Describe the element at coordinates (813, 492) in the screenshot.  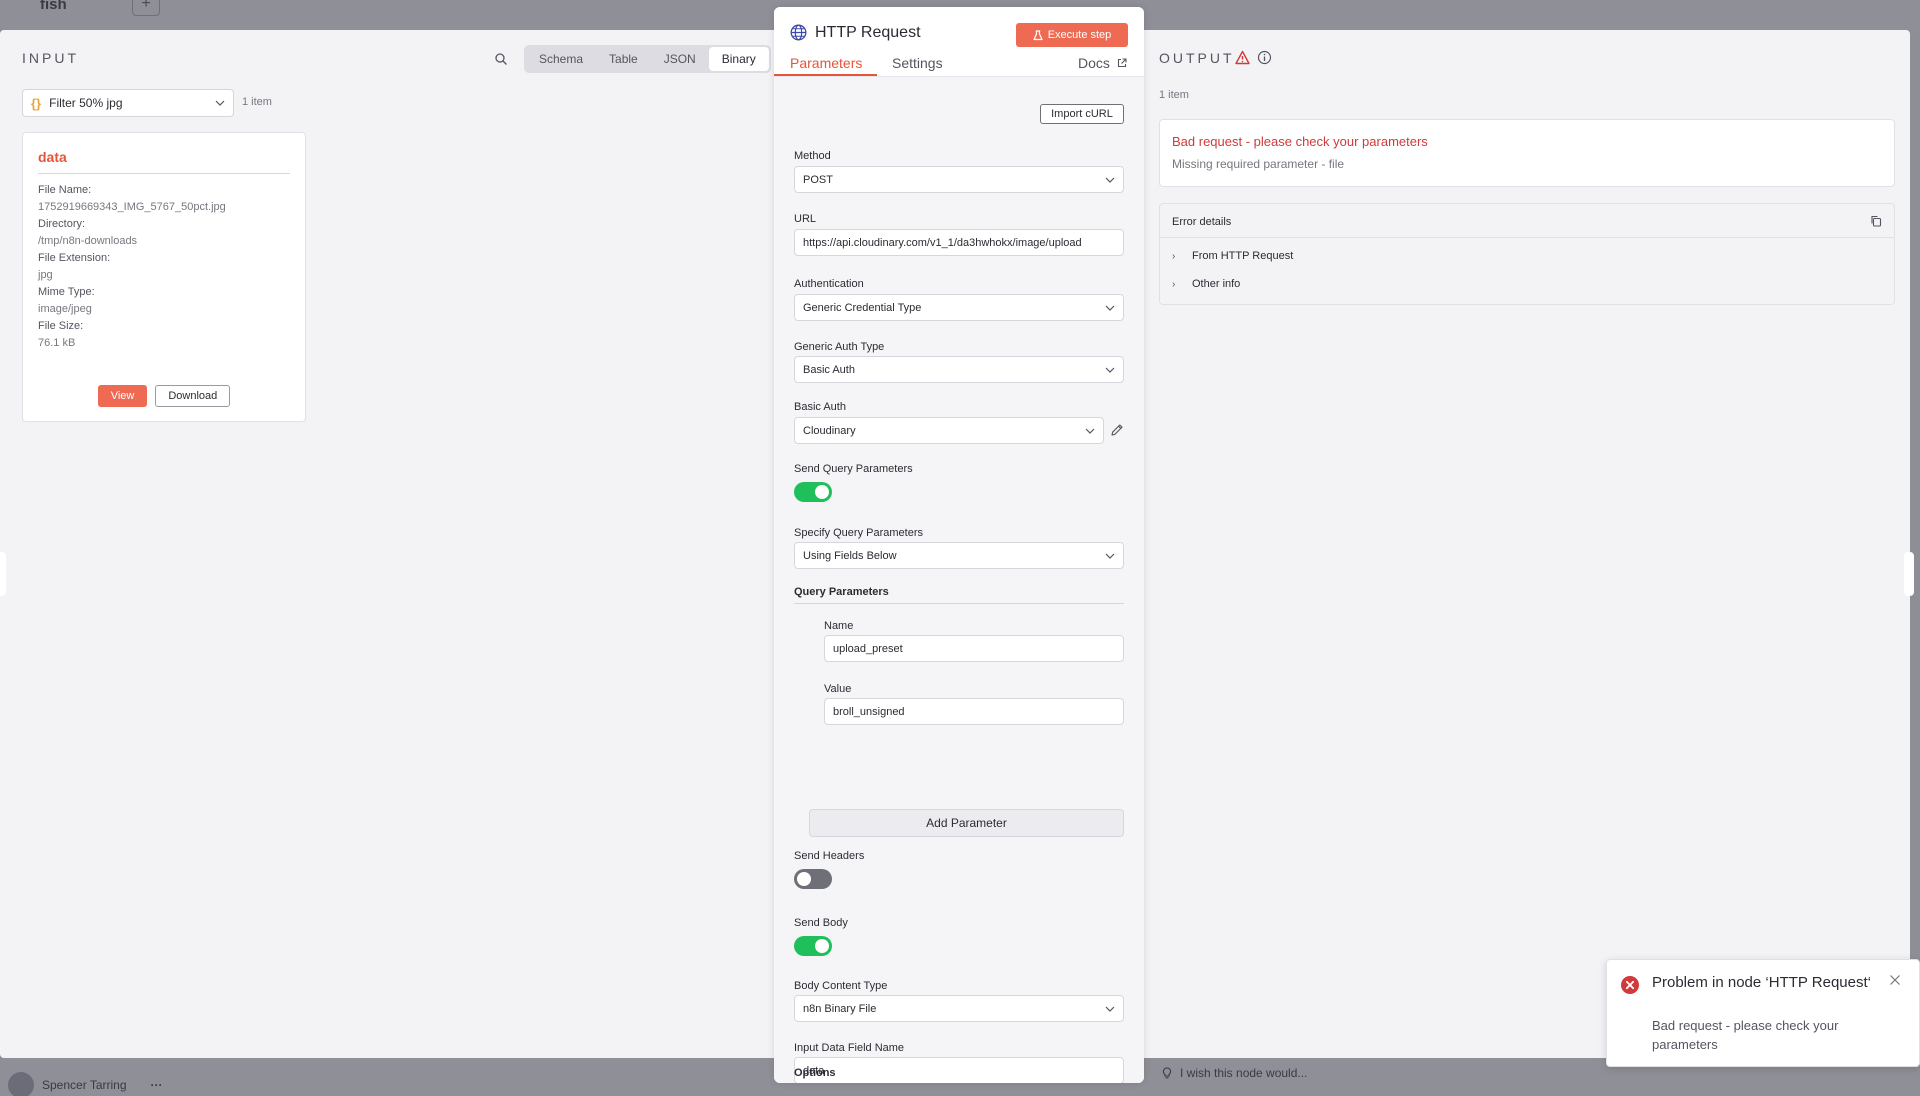
I see `send-query-toggle` at that location.